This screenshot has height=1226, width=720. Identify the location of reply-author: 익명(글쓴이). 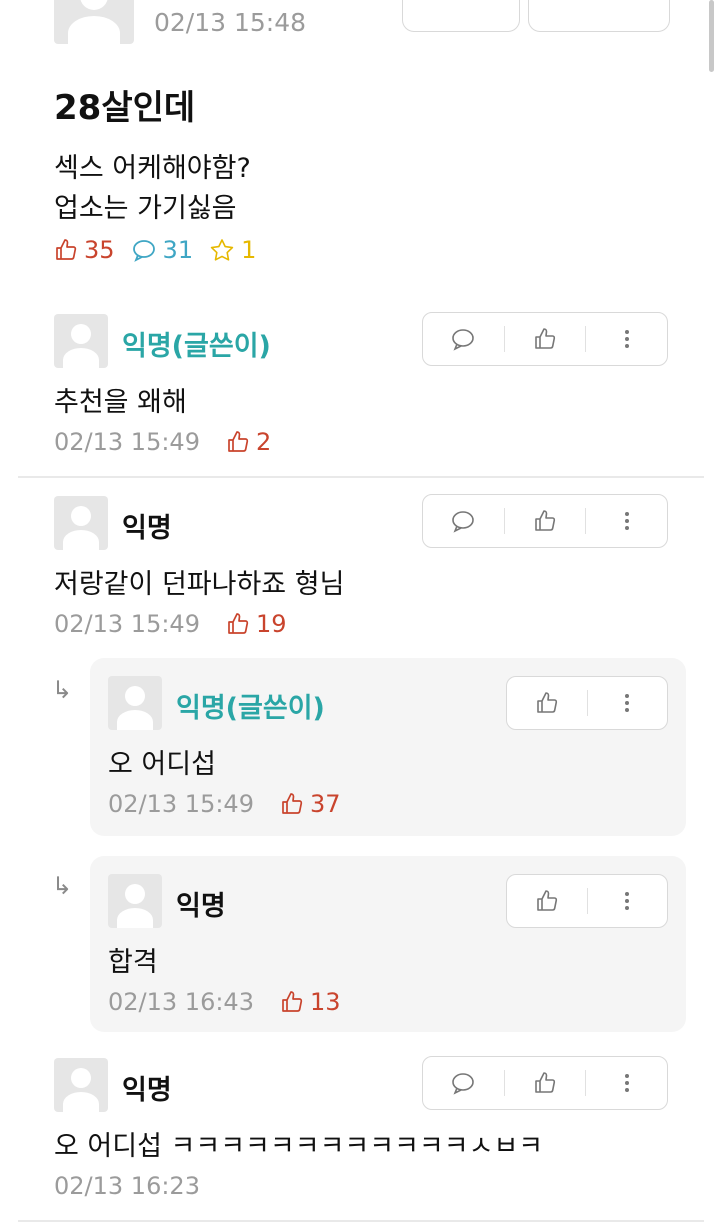
(250, 708).